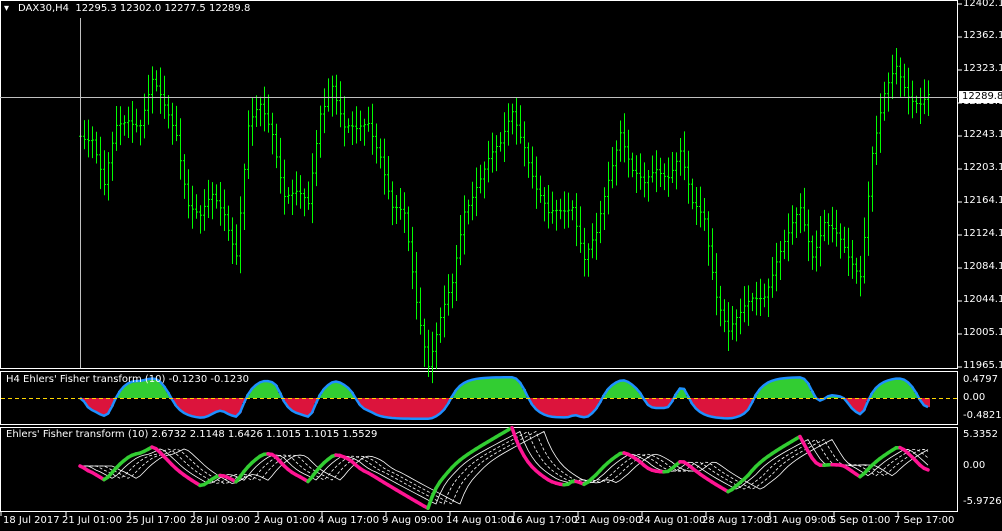 This screenshot has height=531, width=1002. What do you see at coordinates (504, 467) in the screenshot?
I see `signal-band-line` at bounding box center [504, 467].